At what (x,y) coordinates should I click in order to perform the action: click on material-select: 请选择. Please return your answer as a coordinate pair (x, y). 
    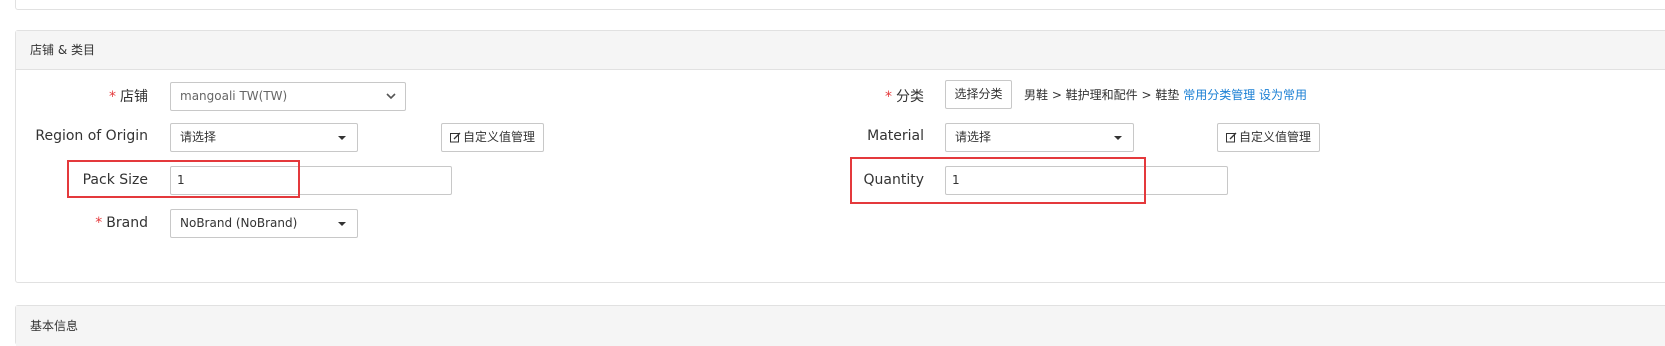
    Looking at the image, I should click on (1039, 137).